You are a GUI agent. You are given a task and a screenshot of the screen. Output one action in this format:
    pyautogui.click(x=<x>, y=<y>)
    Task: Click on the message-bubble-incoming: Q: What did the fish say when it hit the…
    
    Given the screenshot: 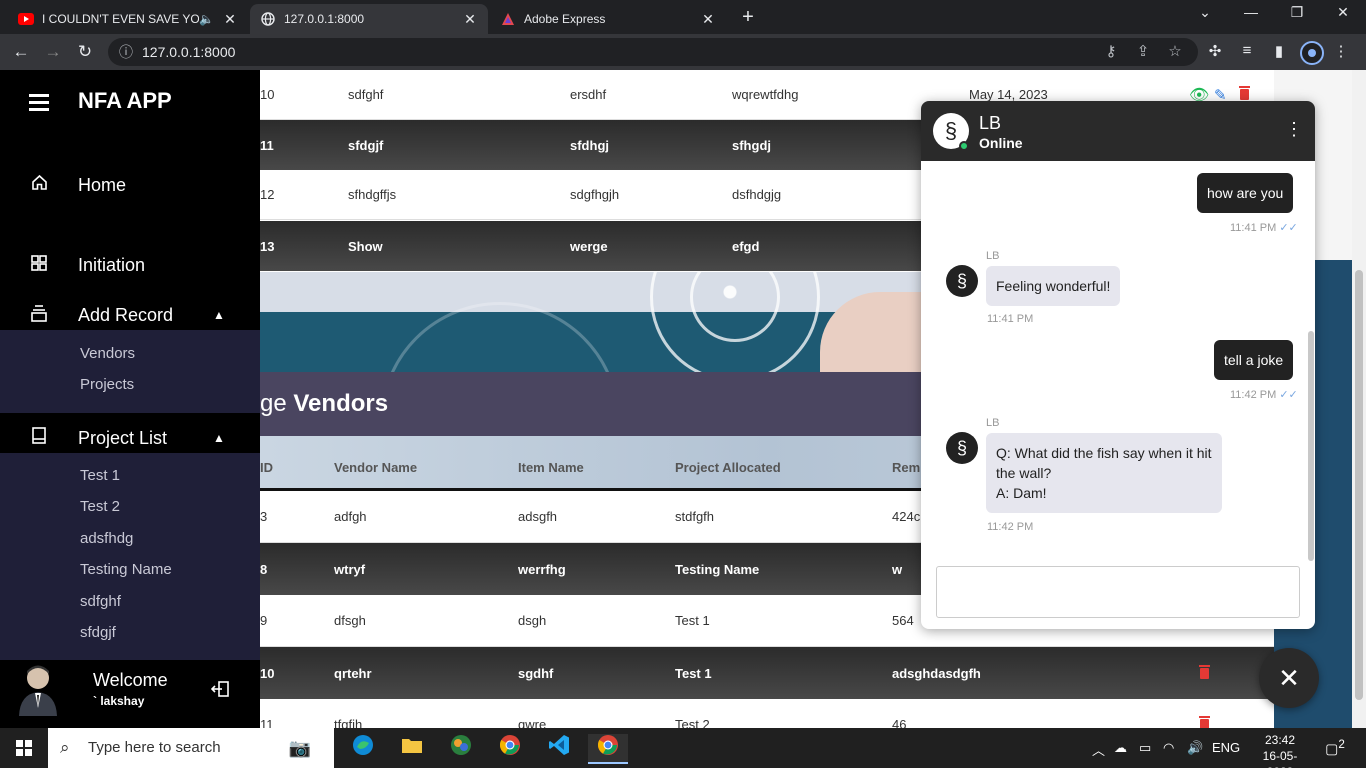 What is the action you would take?
    pyautogui.click(x=1104, y=473)
    